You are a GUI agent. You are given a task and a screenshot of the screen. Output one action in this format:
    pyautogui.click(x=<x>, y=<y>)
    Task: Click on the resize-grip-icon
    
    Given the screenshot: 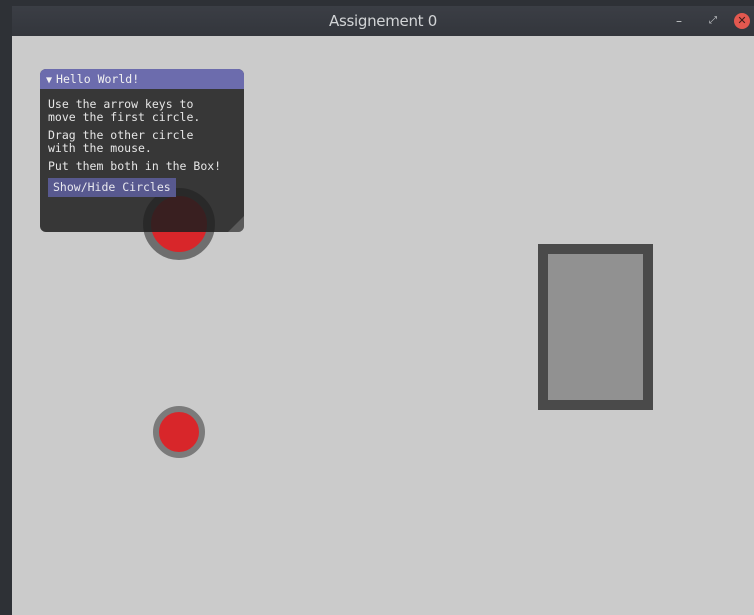 What is the action you would take?
    pyautogui.click(x=236, y=224)
    